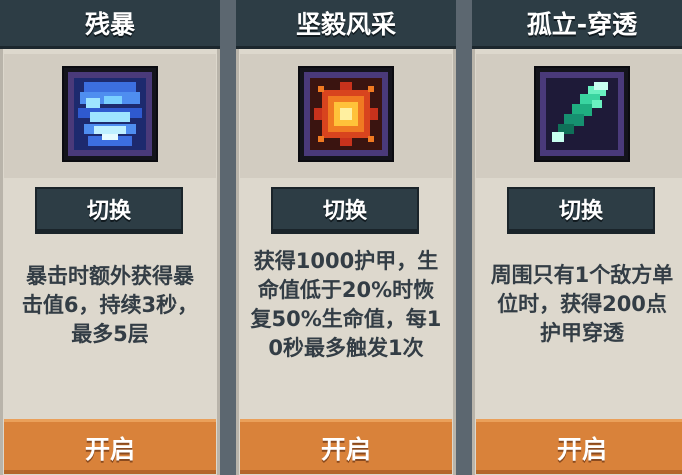 Image resolution: width=682 pixels, height=475 pixels. Describe the element at coordinates (582, 114) in the screenshot. I see `green-arrow-icon` at that location.